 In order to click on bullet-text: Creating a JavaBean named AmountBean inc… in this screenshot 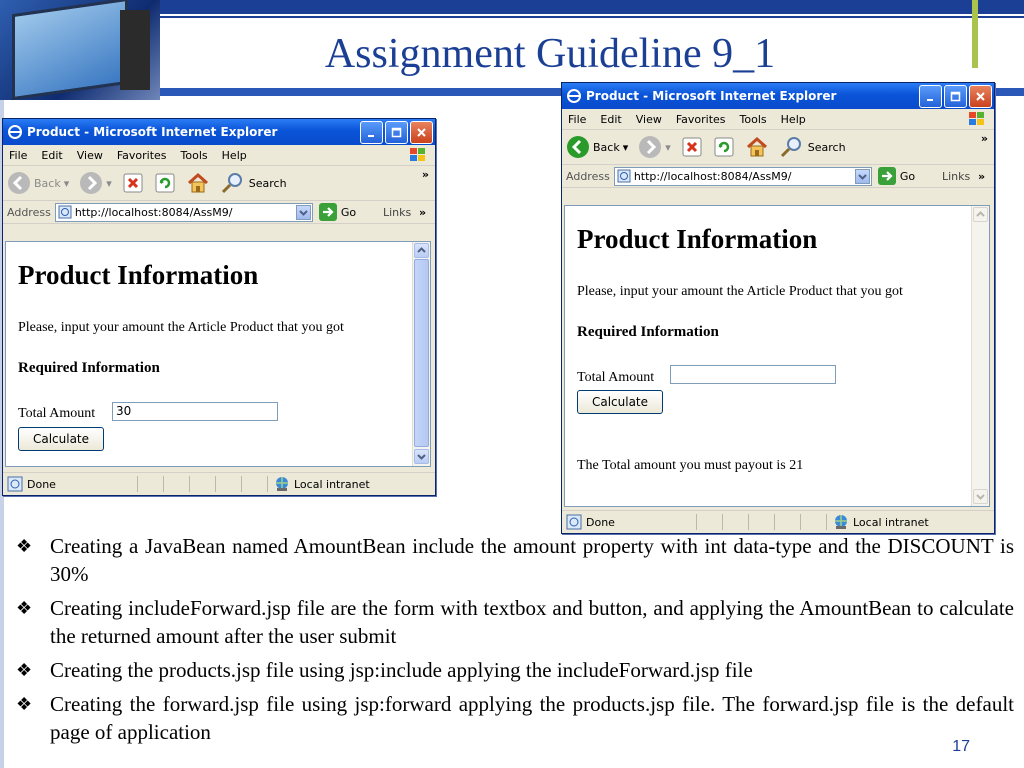, I will do `click(532, 560)`.